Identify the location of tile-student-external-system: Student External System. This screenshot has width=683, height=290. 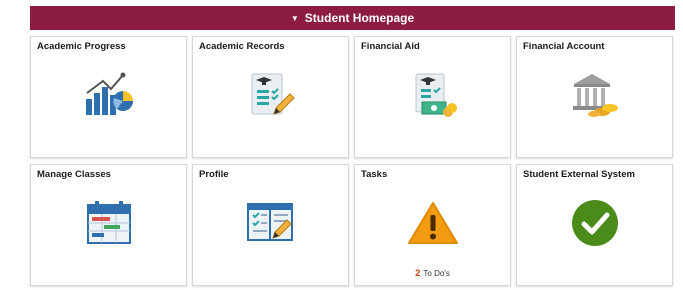
(594, 225).